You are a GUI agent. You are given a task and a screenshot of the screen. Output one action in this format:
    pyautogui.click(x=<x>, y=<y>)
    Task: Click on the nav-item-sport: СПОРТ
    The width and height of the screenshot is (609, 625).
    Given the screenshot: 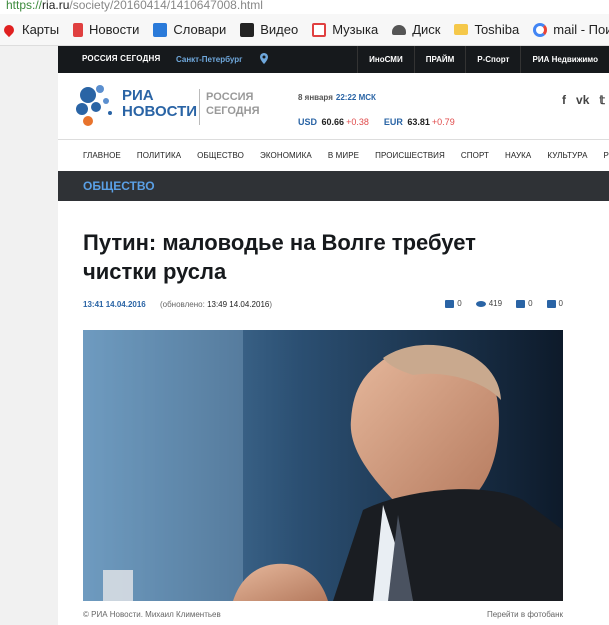 What is the action you would take?
    pyautogui.click(x=475, y=155)
    